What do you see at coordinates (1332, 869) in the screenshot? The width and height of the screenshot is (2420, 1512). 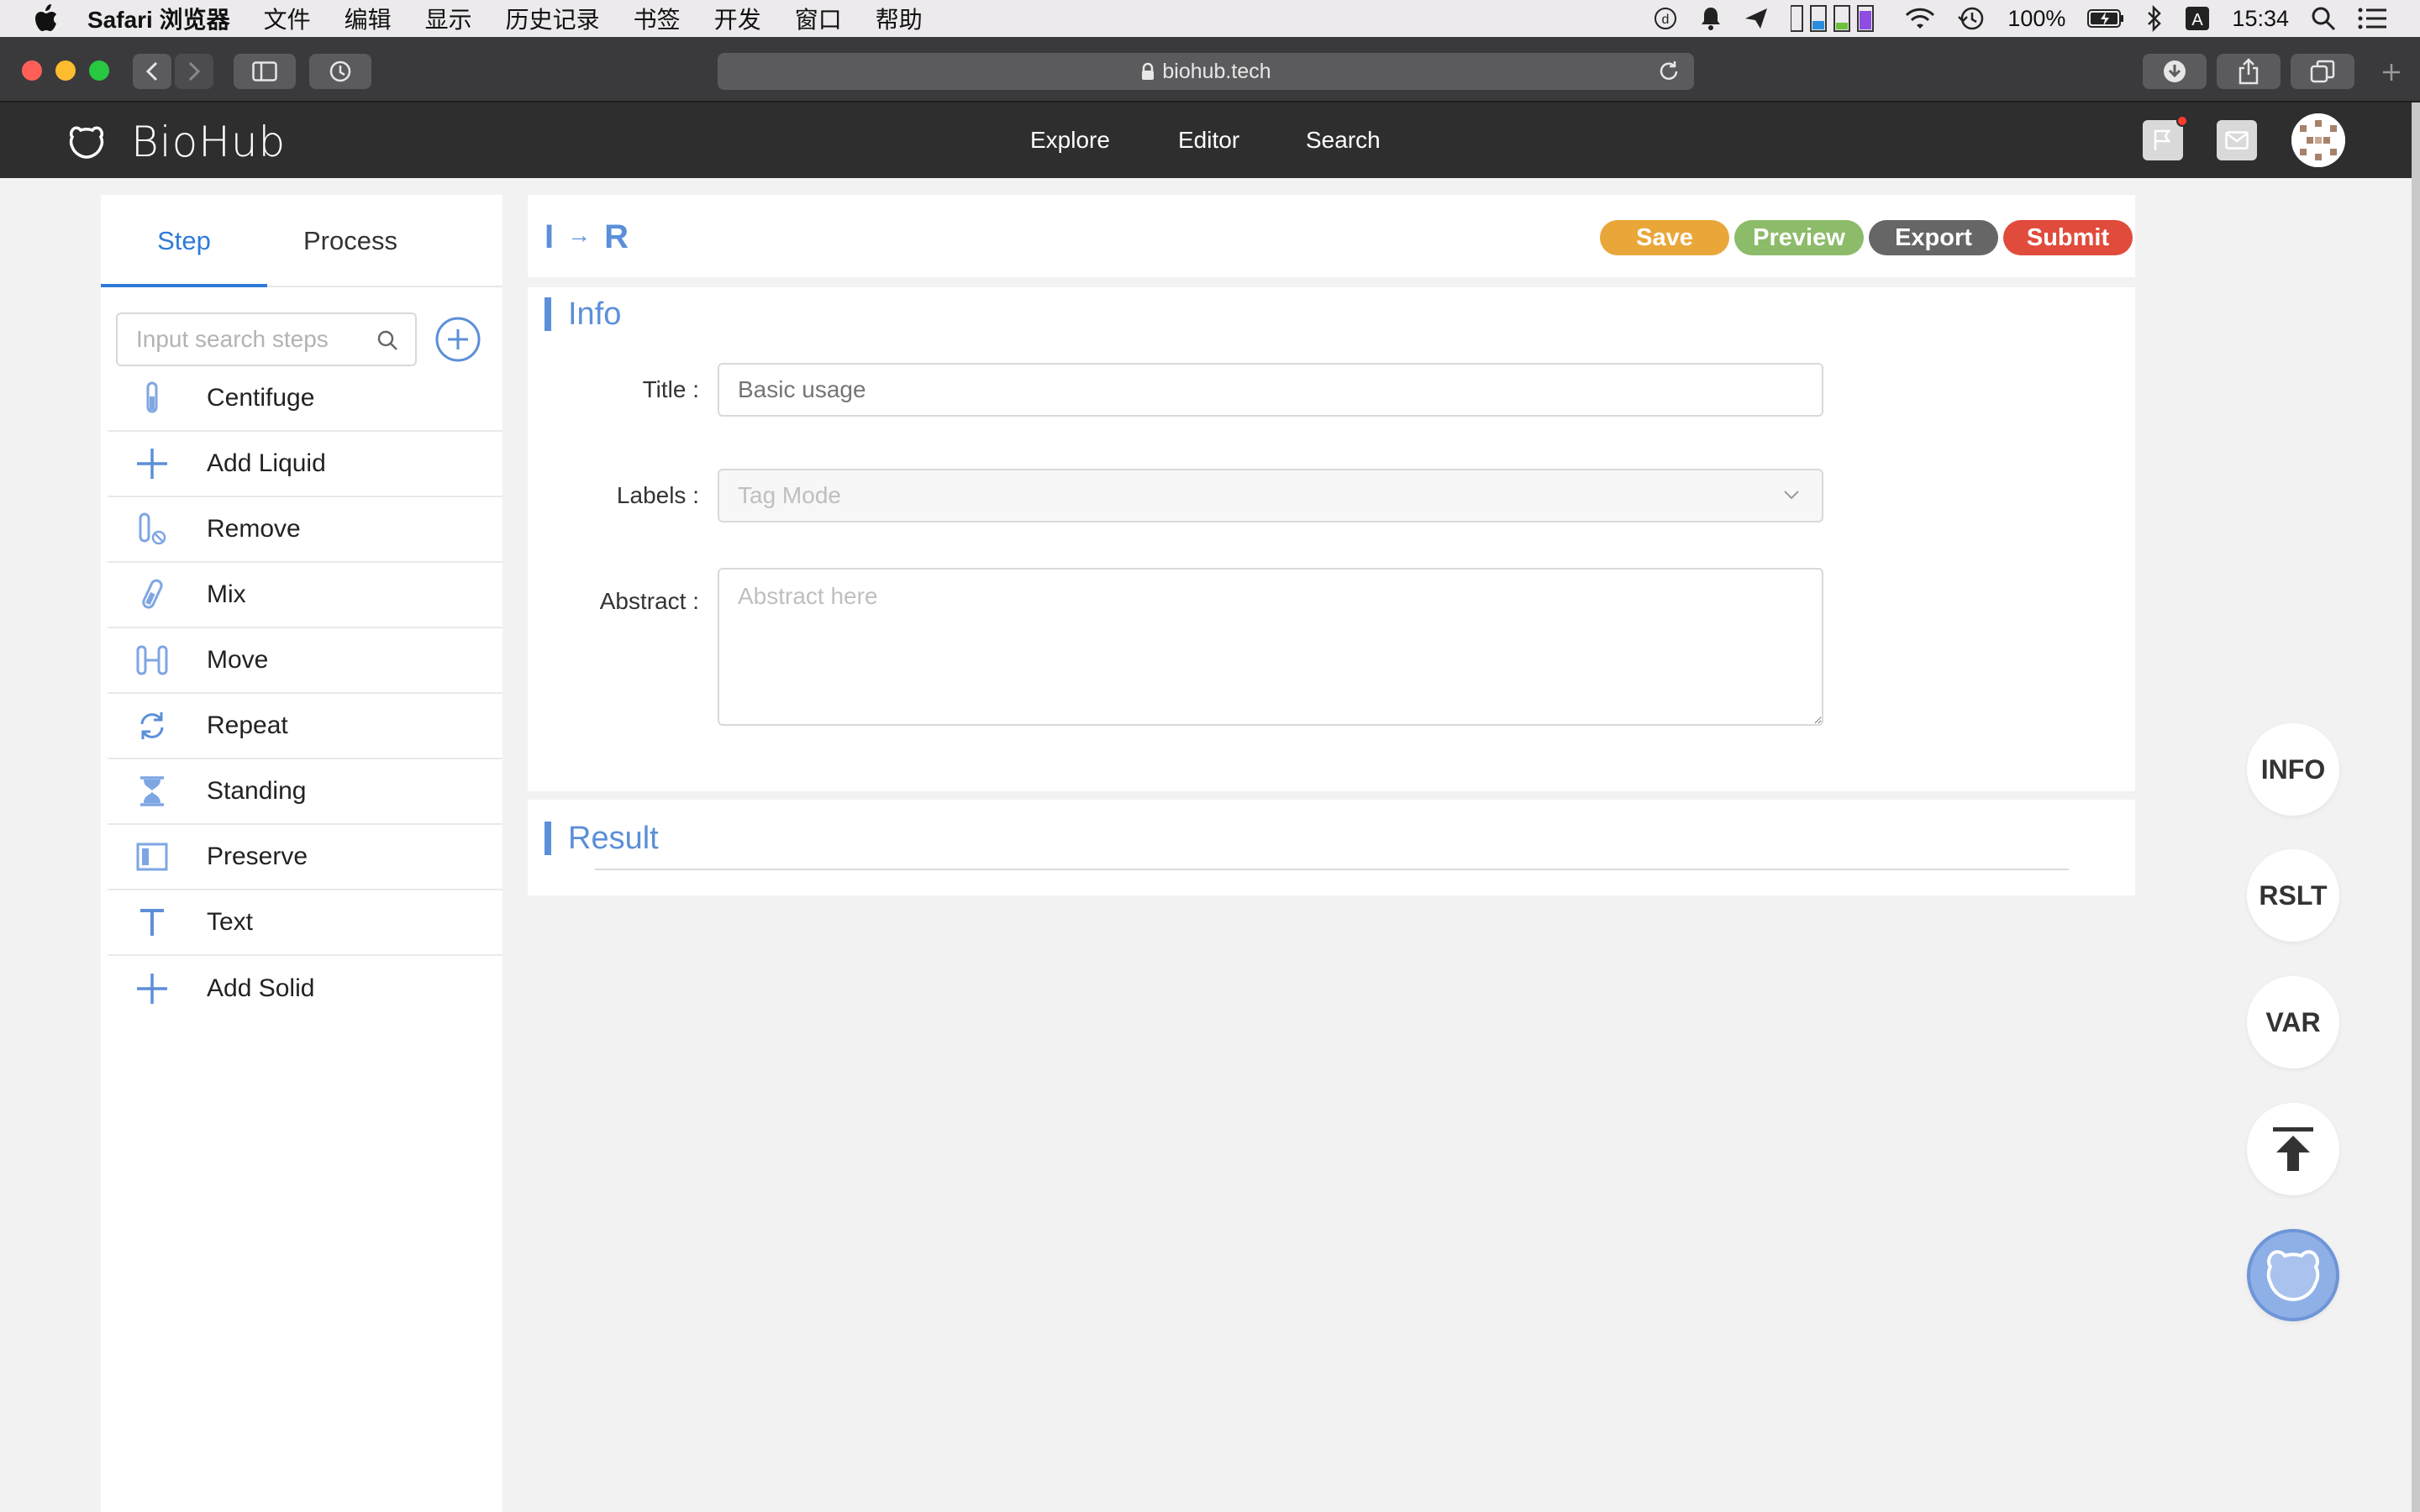 I see `result-divider` at bounding box center [1332, 869].